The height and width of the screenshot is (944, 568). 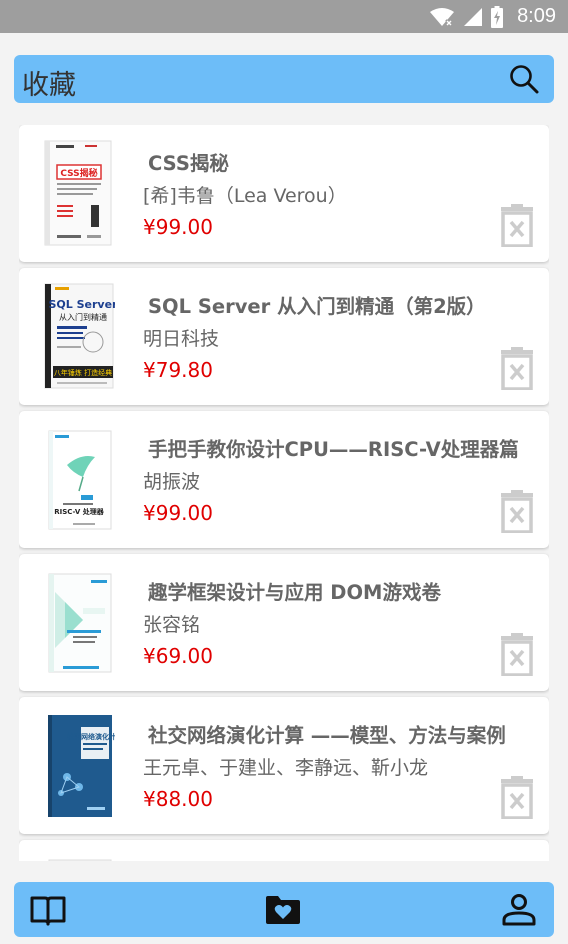 I want to click on nav-books-button, so click(x=48, y=910).